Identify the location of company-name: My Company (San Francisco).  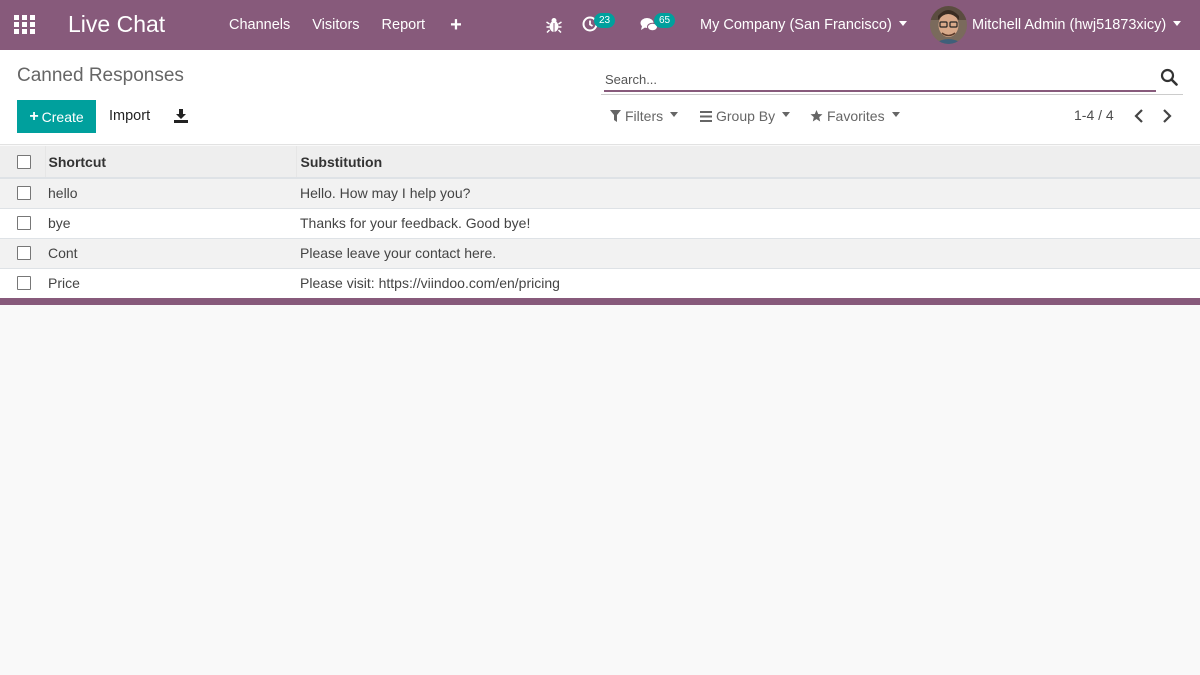
(796, 25).